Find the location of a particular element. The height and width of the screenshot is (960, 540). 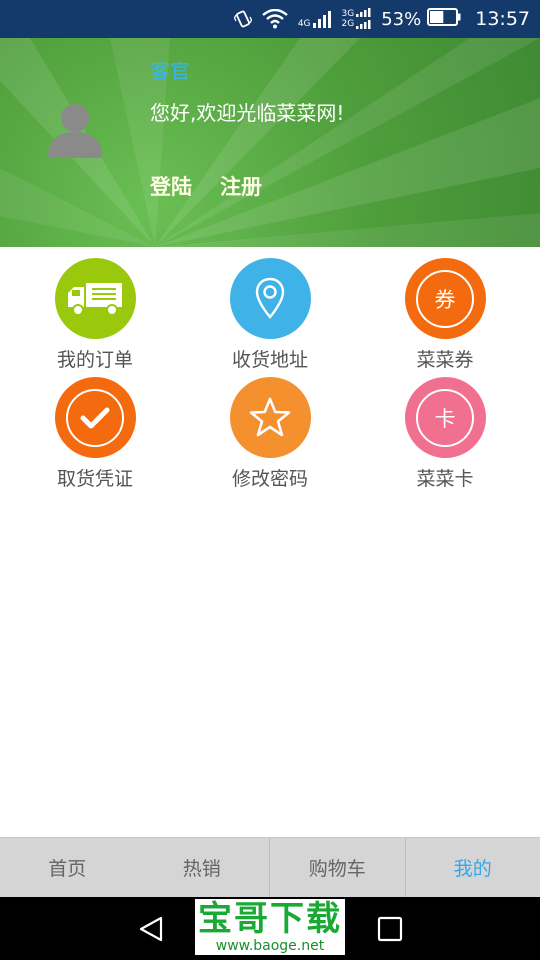

avatar is located at coordinates (75, 130).